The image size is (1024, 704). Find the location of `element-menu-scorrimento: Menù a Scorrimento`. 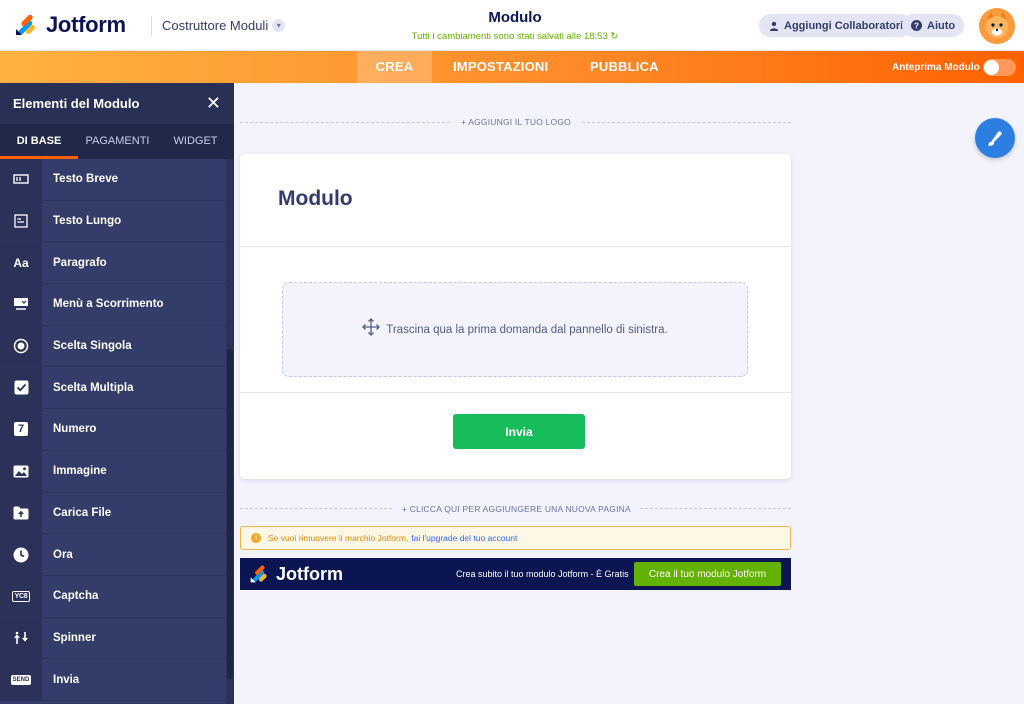

element-menu-scorrimento: Menù a Scorrimento is located at coordinates (113, 305).